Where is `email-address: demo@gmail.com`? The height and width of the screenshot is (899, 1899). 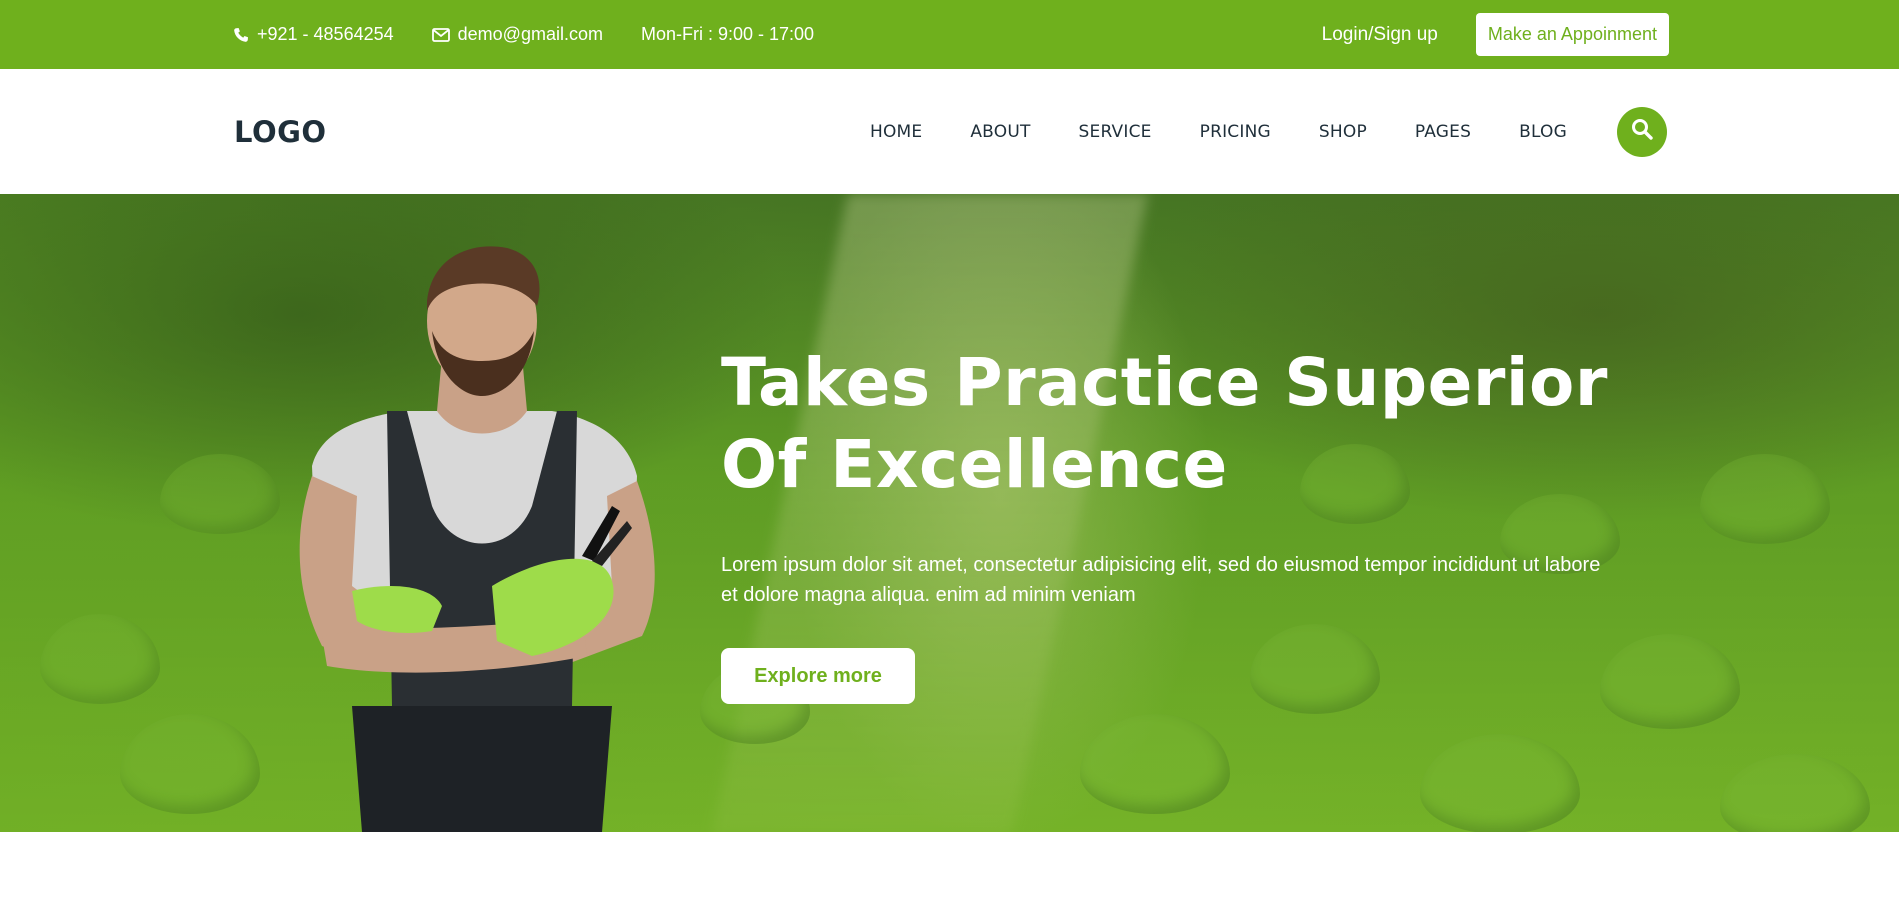
email-address: demo@gmail.com is located at coordinates (530, 34).